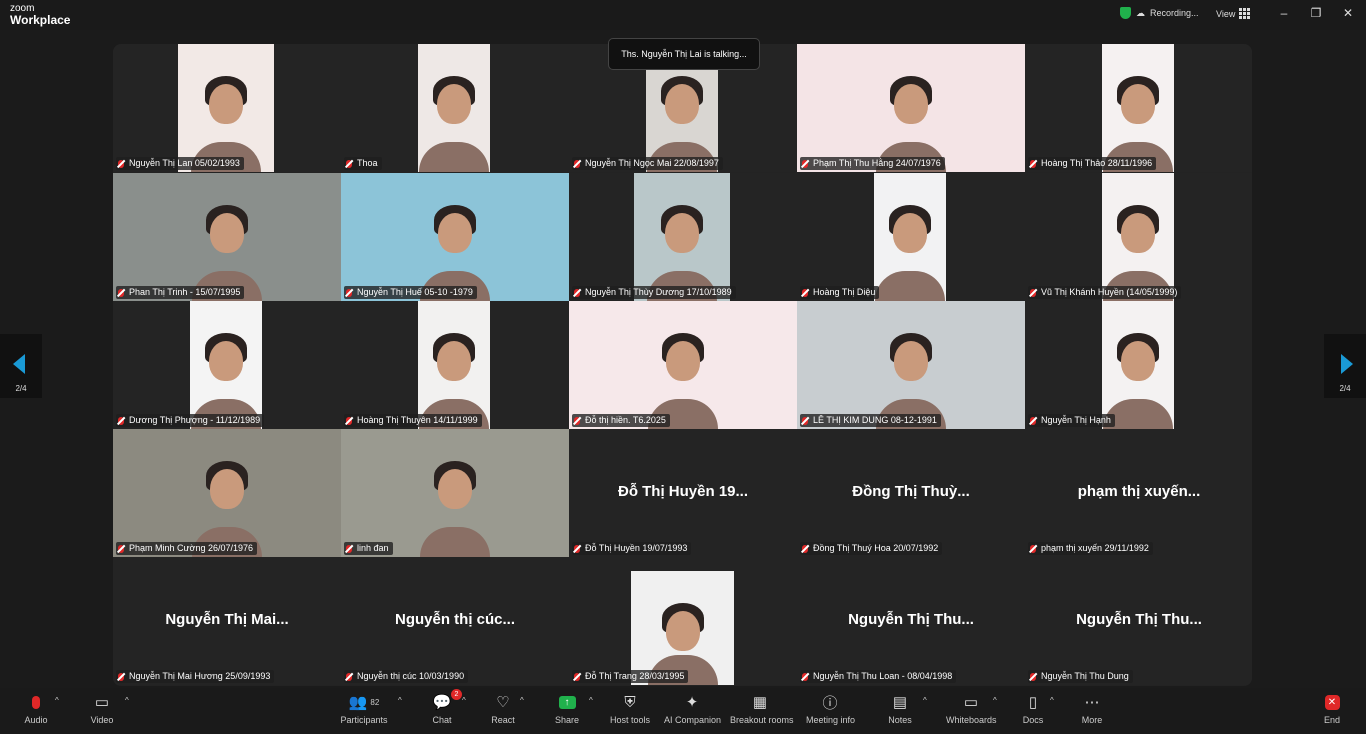 The width and height of the screenshot is (1366, 734). I want to click on audio-button: Audio, so click(36, 708).